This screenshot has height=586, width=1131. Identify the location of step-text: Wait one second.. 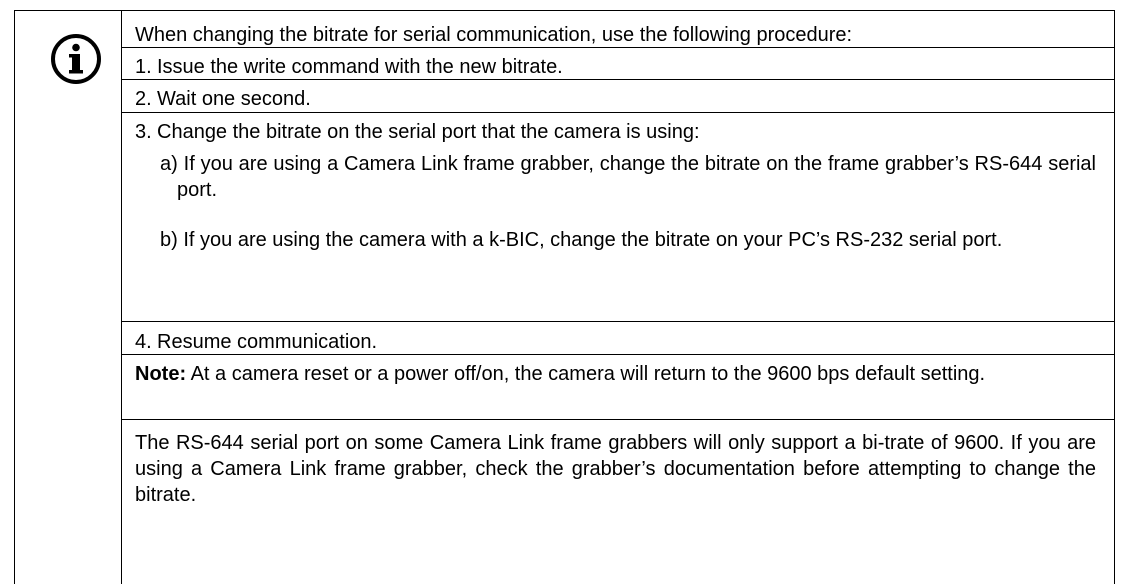
(234, 99).